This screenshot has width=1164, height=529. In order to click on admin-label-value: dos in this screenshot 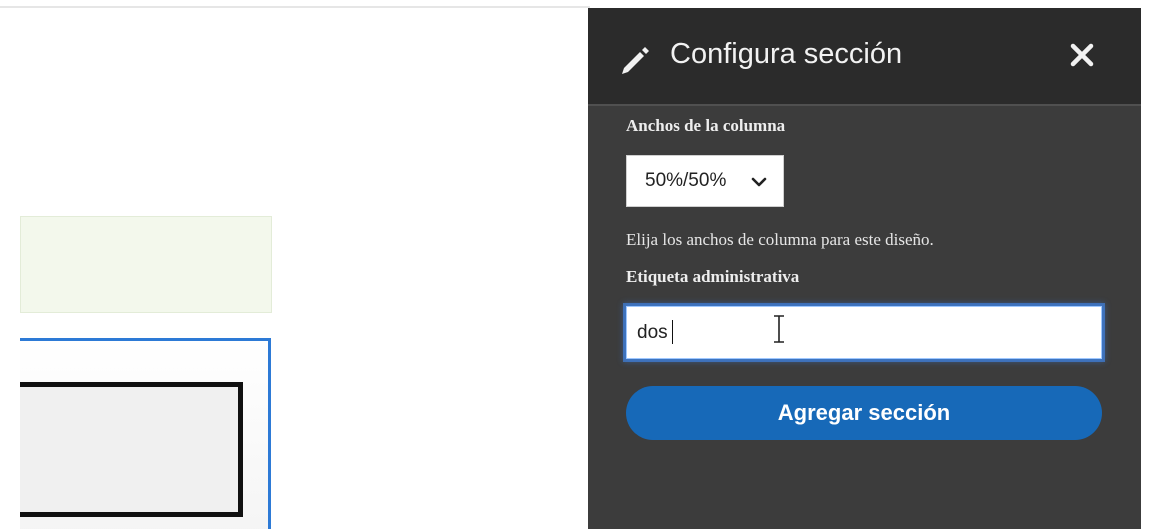, I will do `click(652, 332)`.